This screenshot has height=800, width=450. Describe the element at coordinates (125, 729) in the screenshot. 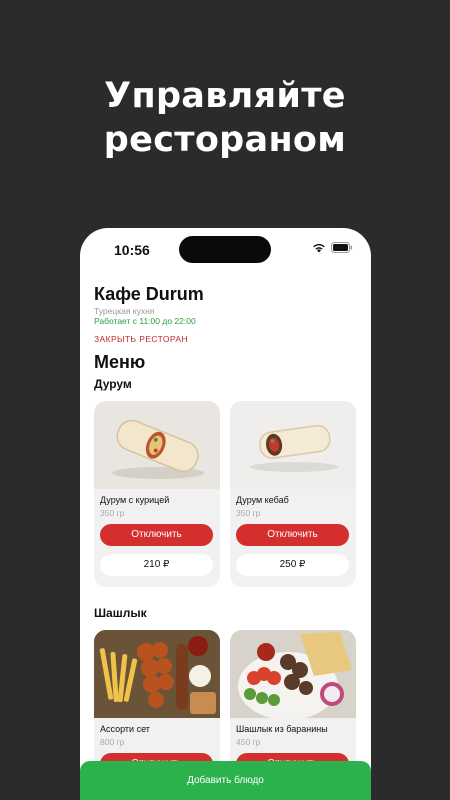

I see `dish-name: Ассорти сет` at that location.